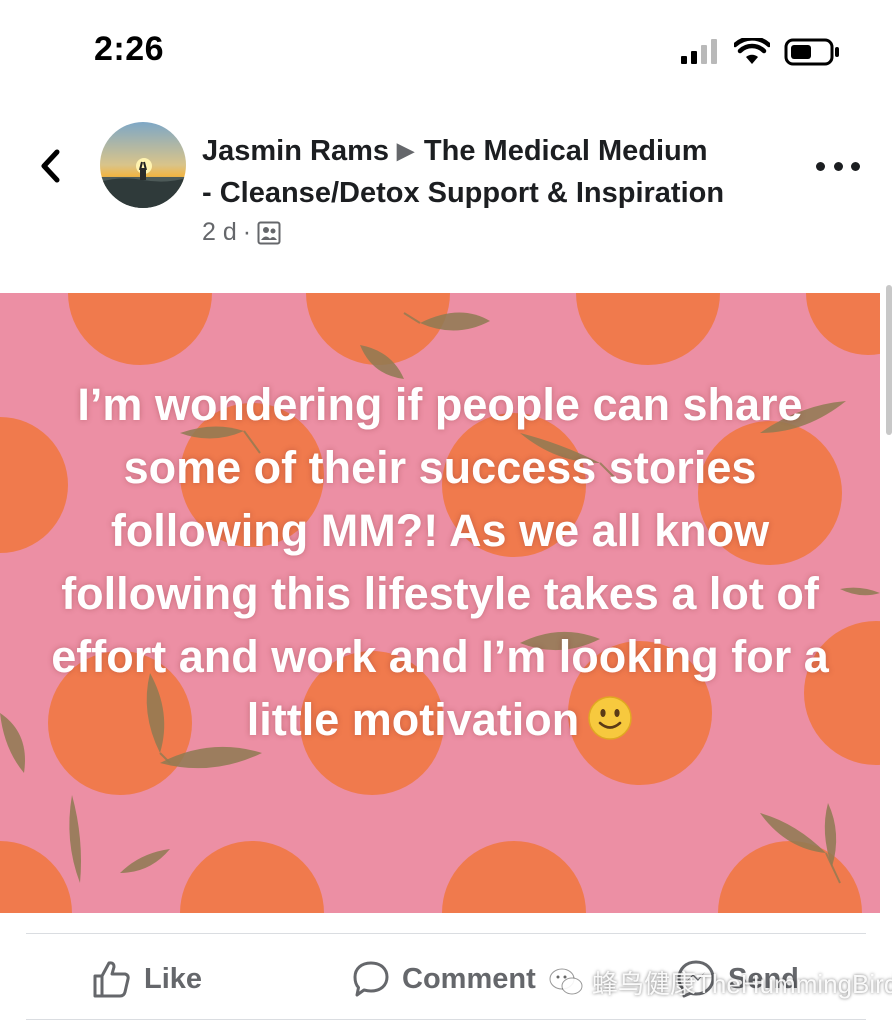 This screenshot has width=892, height=1024. What do you see at coordinates (699, 51) in the screenshot?
I see `cellular-signal-icon` at bounding box center [699, 51].